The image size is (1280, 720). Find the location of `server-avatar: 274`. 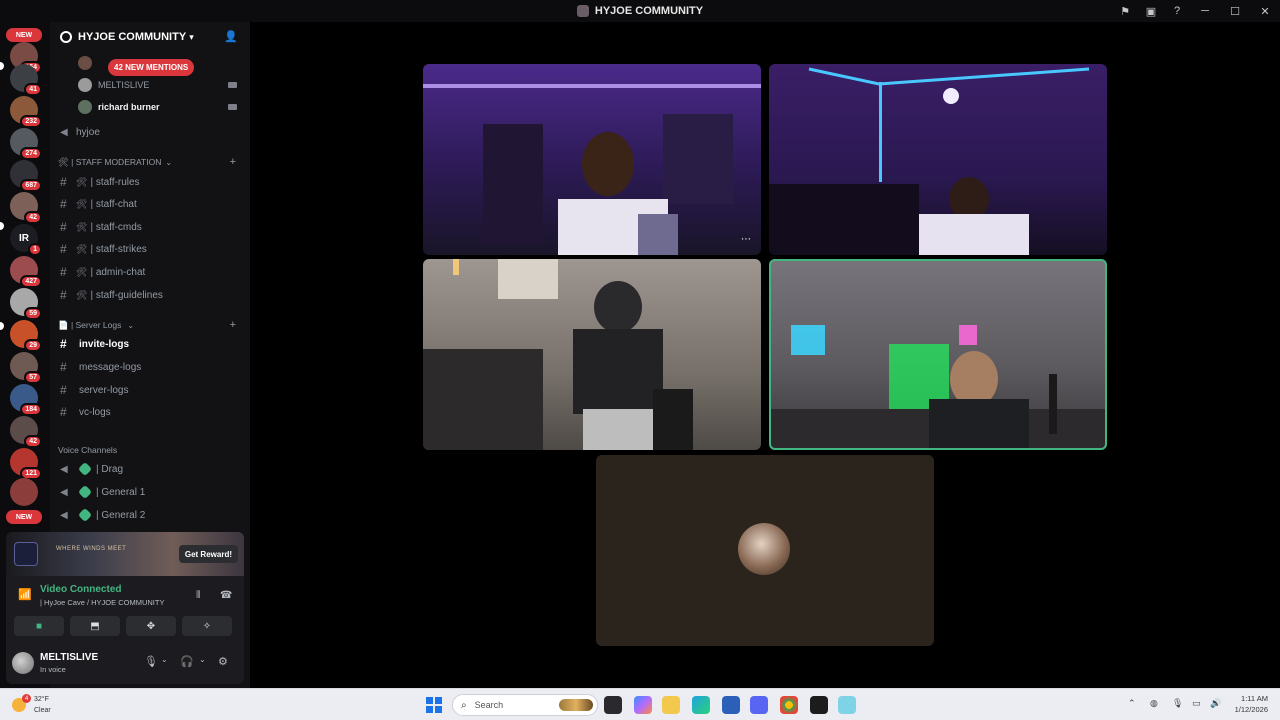

server-avatar: 274 is located at coordinates (26, 144).